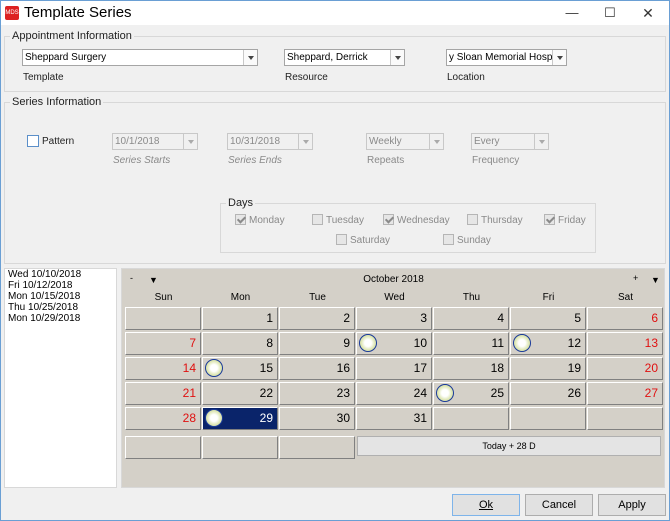  I want to click on cancel-button: Cancel, so click(559, 505).